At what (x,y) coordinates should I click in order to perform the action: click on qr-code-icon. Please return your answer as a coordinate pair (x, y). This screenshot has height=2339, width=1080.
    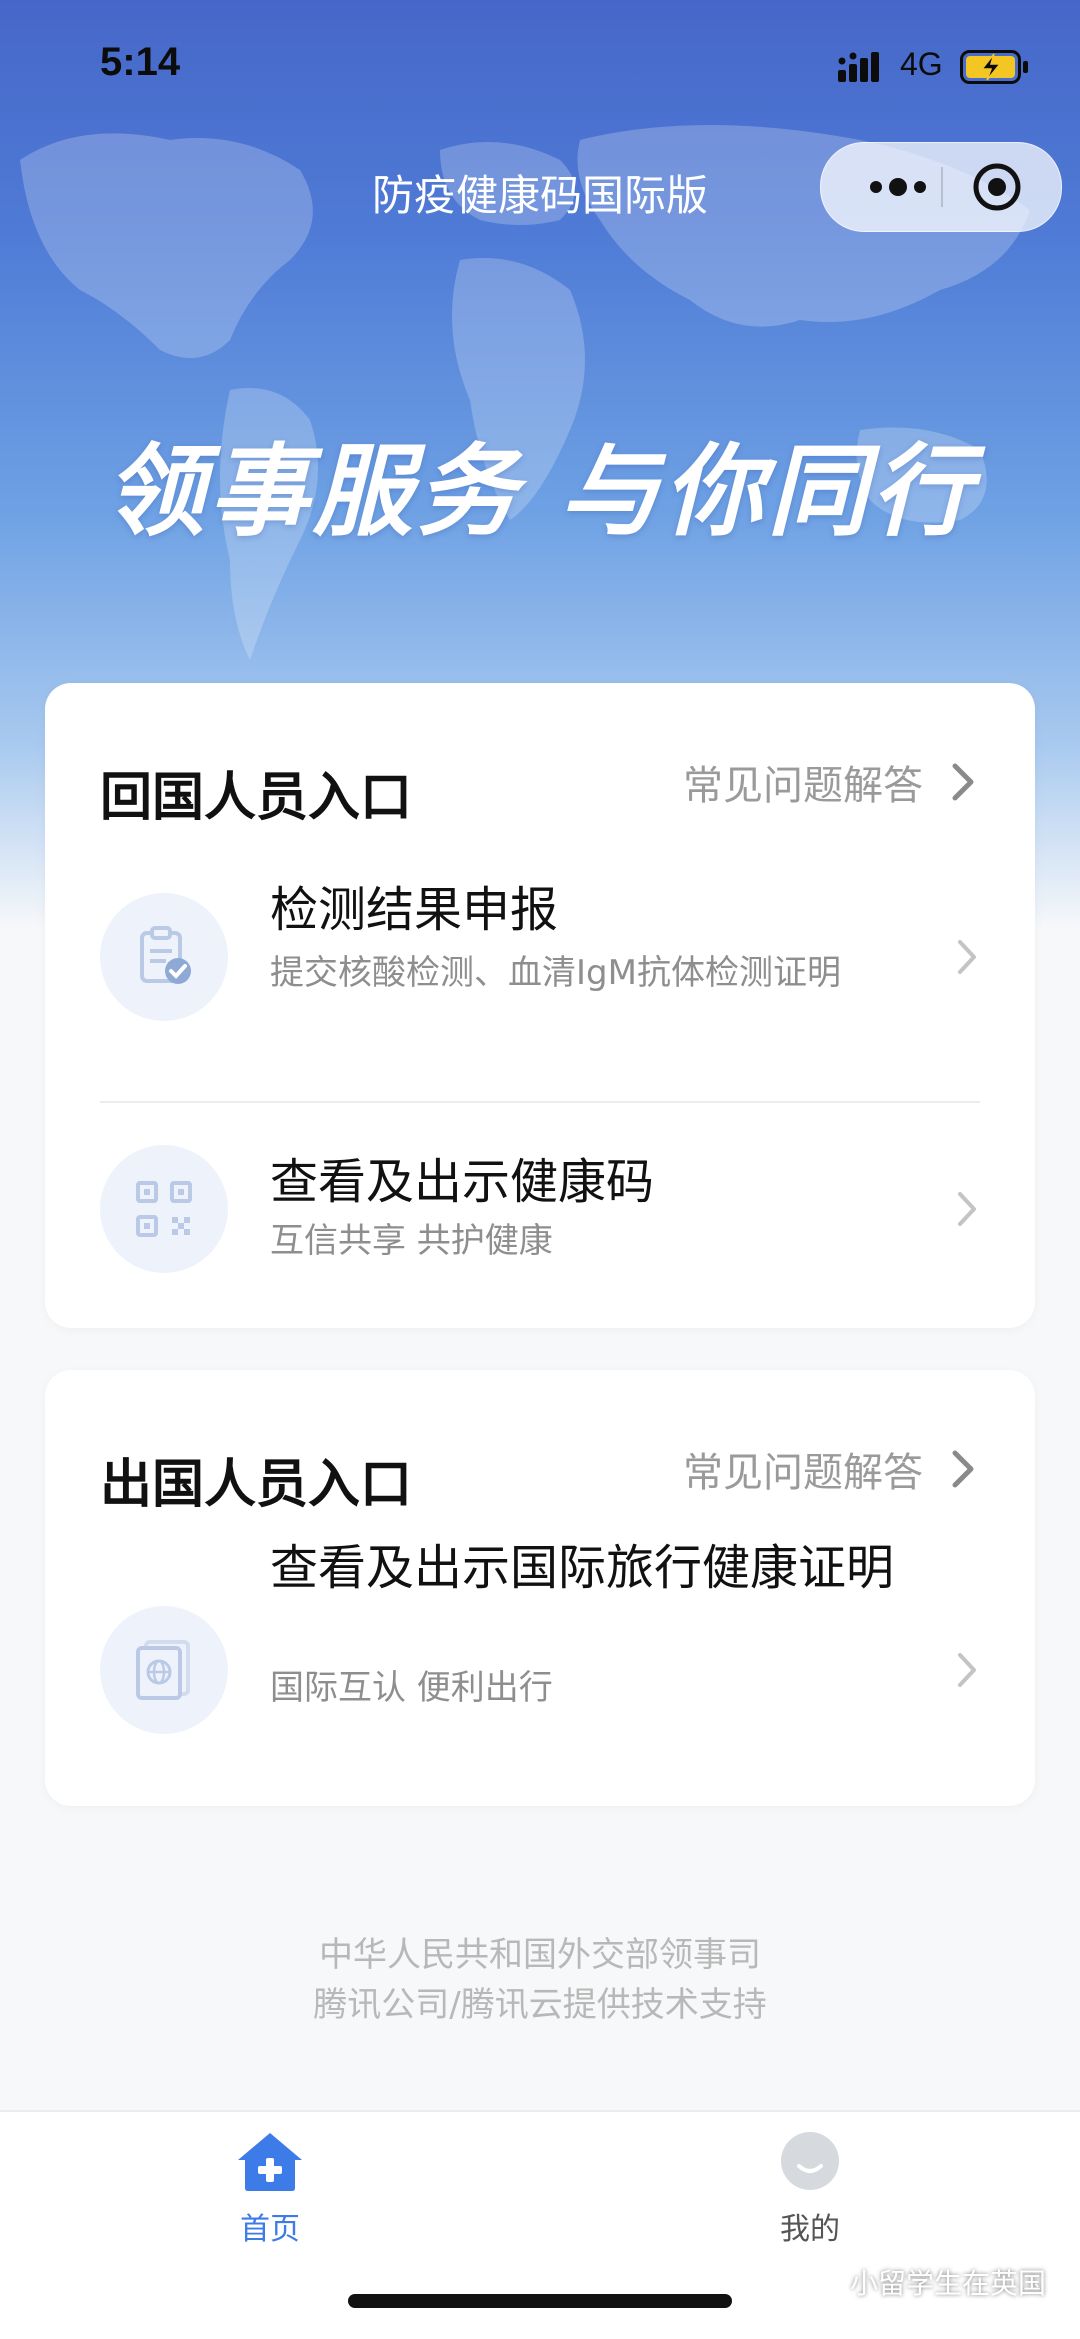
    Looking at the image, I should click on (164, 1209).